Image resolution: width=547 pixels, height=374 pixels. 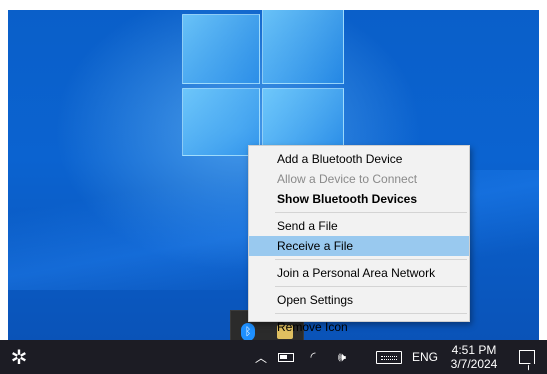 What do you see at coordinates (359, 246) in the screenshot?
I see `menu-item-receive-file: Receive a File` at bounding box center [359, 246].